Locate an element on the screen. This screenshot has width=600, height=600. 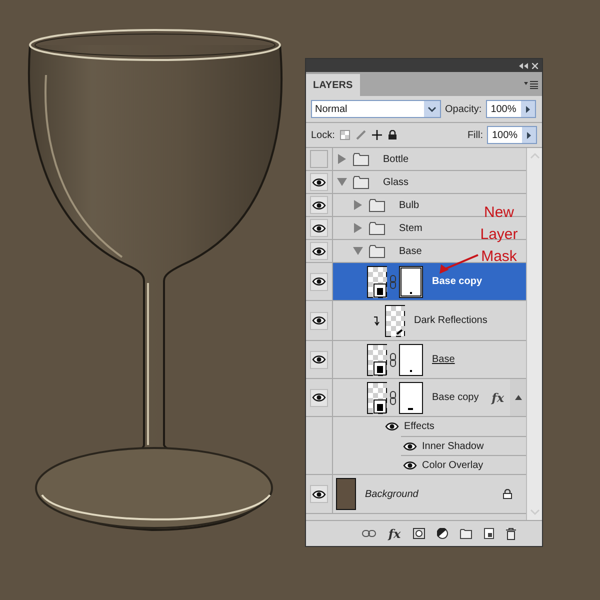
layer-name: Stem is located at coordinates (410, 229).